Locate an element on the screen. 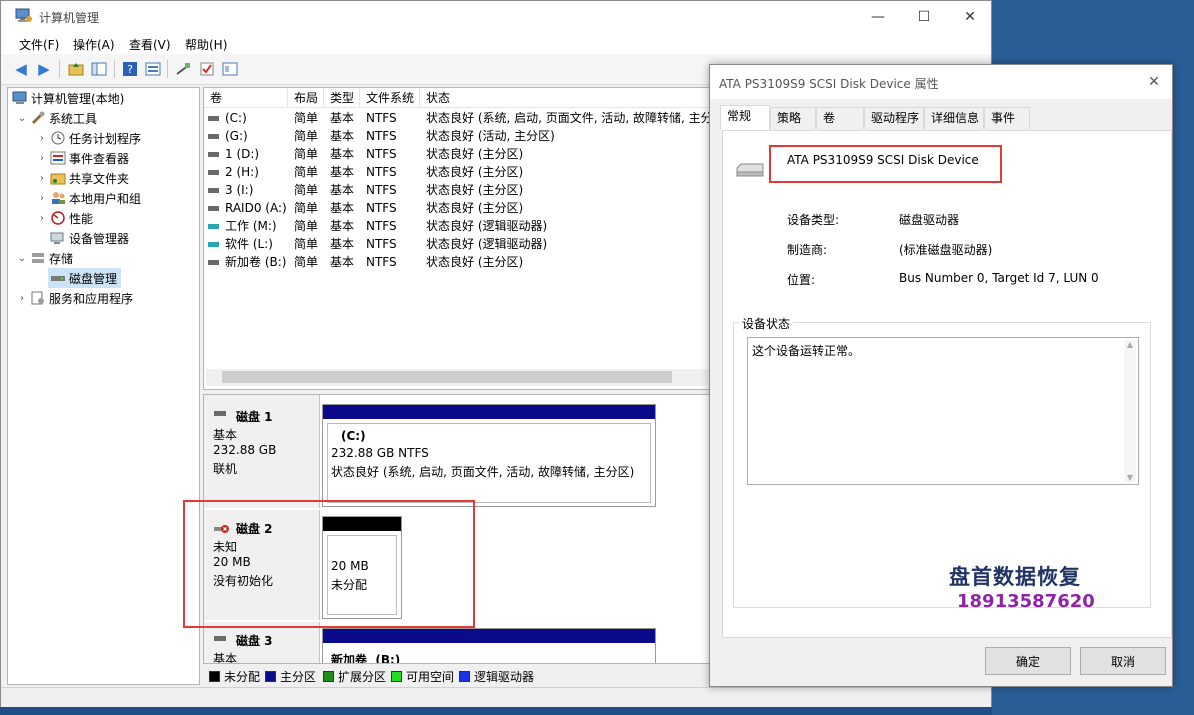 This screenshot has height=715, width=1194. column-header-layout: 布局 is located at coordinates (306, 98).